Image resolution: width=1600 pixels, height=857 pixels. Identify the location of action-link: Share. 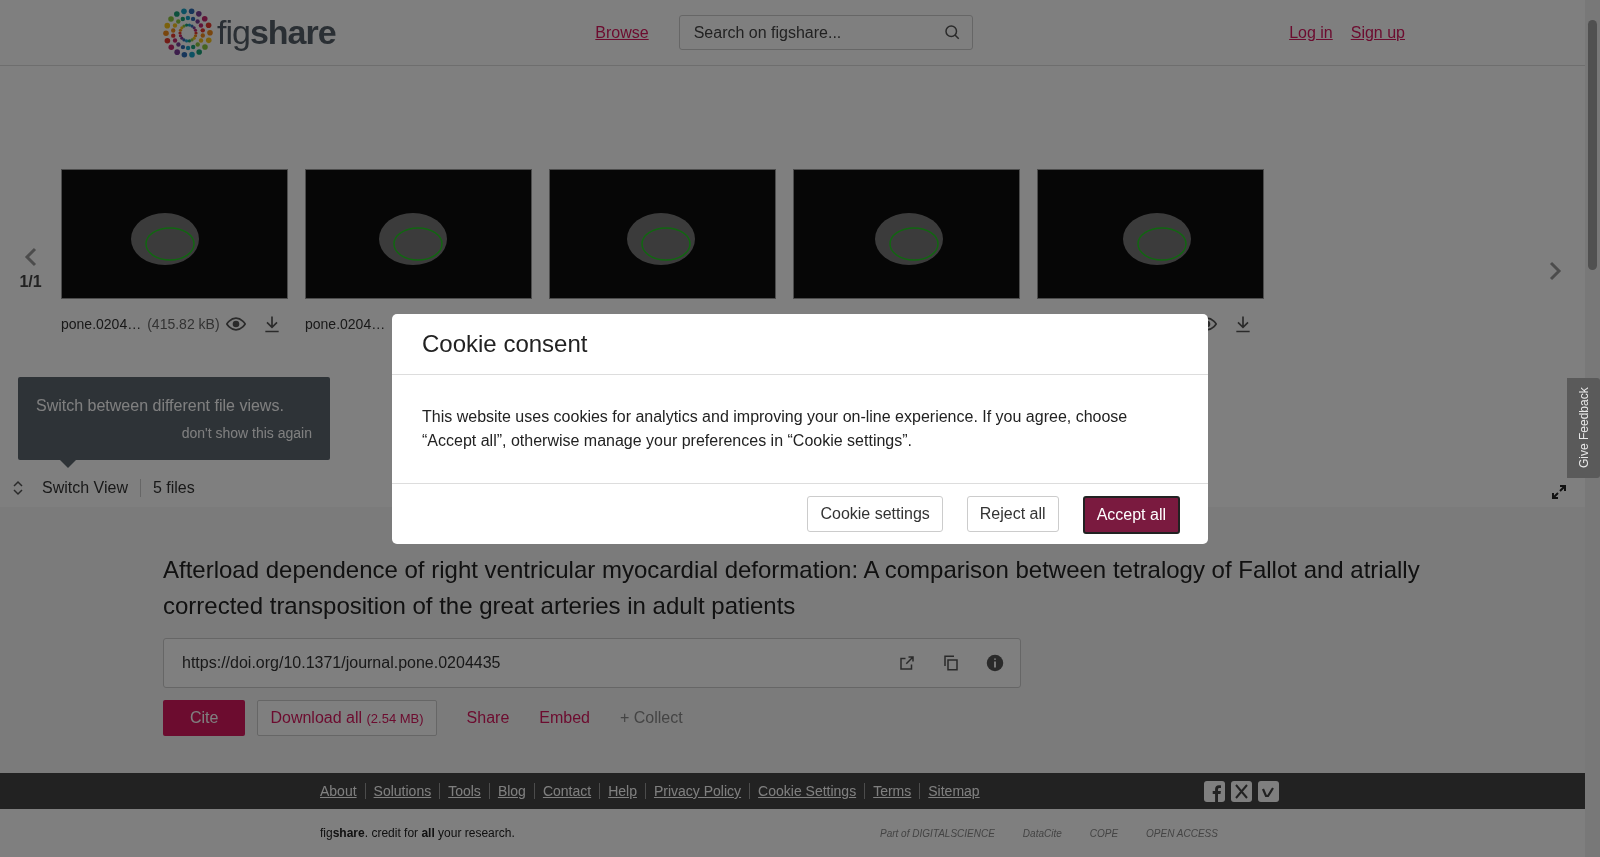
(488, 718).